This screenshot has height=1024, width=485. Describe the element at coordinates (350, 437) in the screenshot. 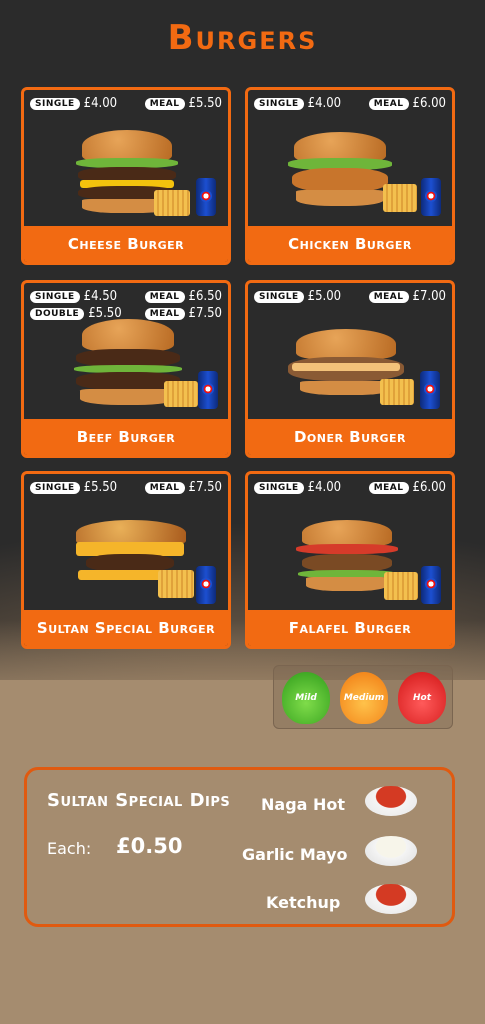

I see `card-name: Doner Burger` at that location.